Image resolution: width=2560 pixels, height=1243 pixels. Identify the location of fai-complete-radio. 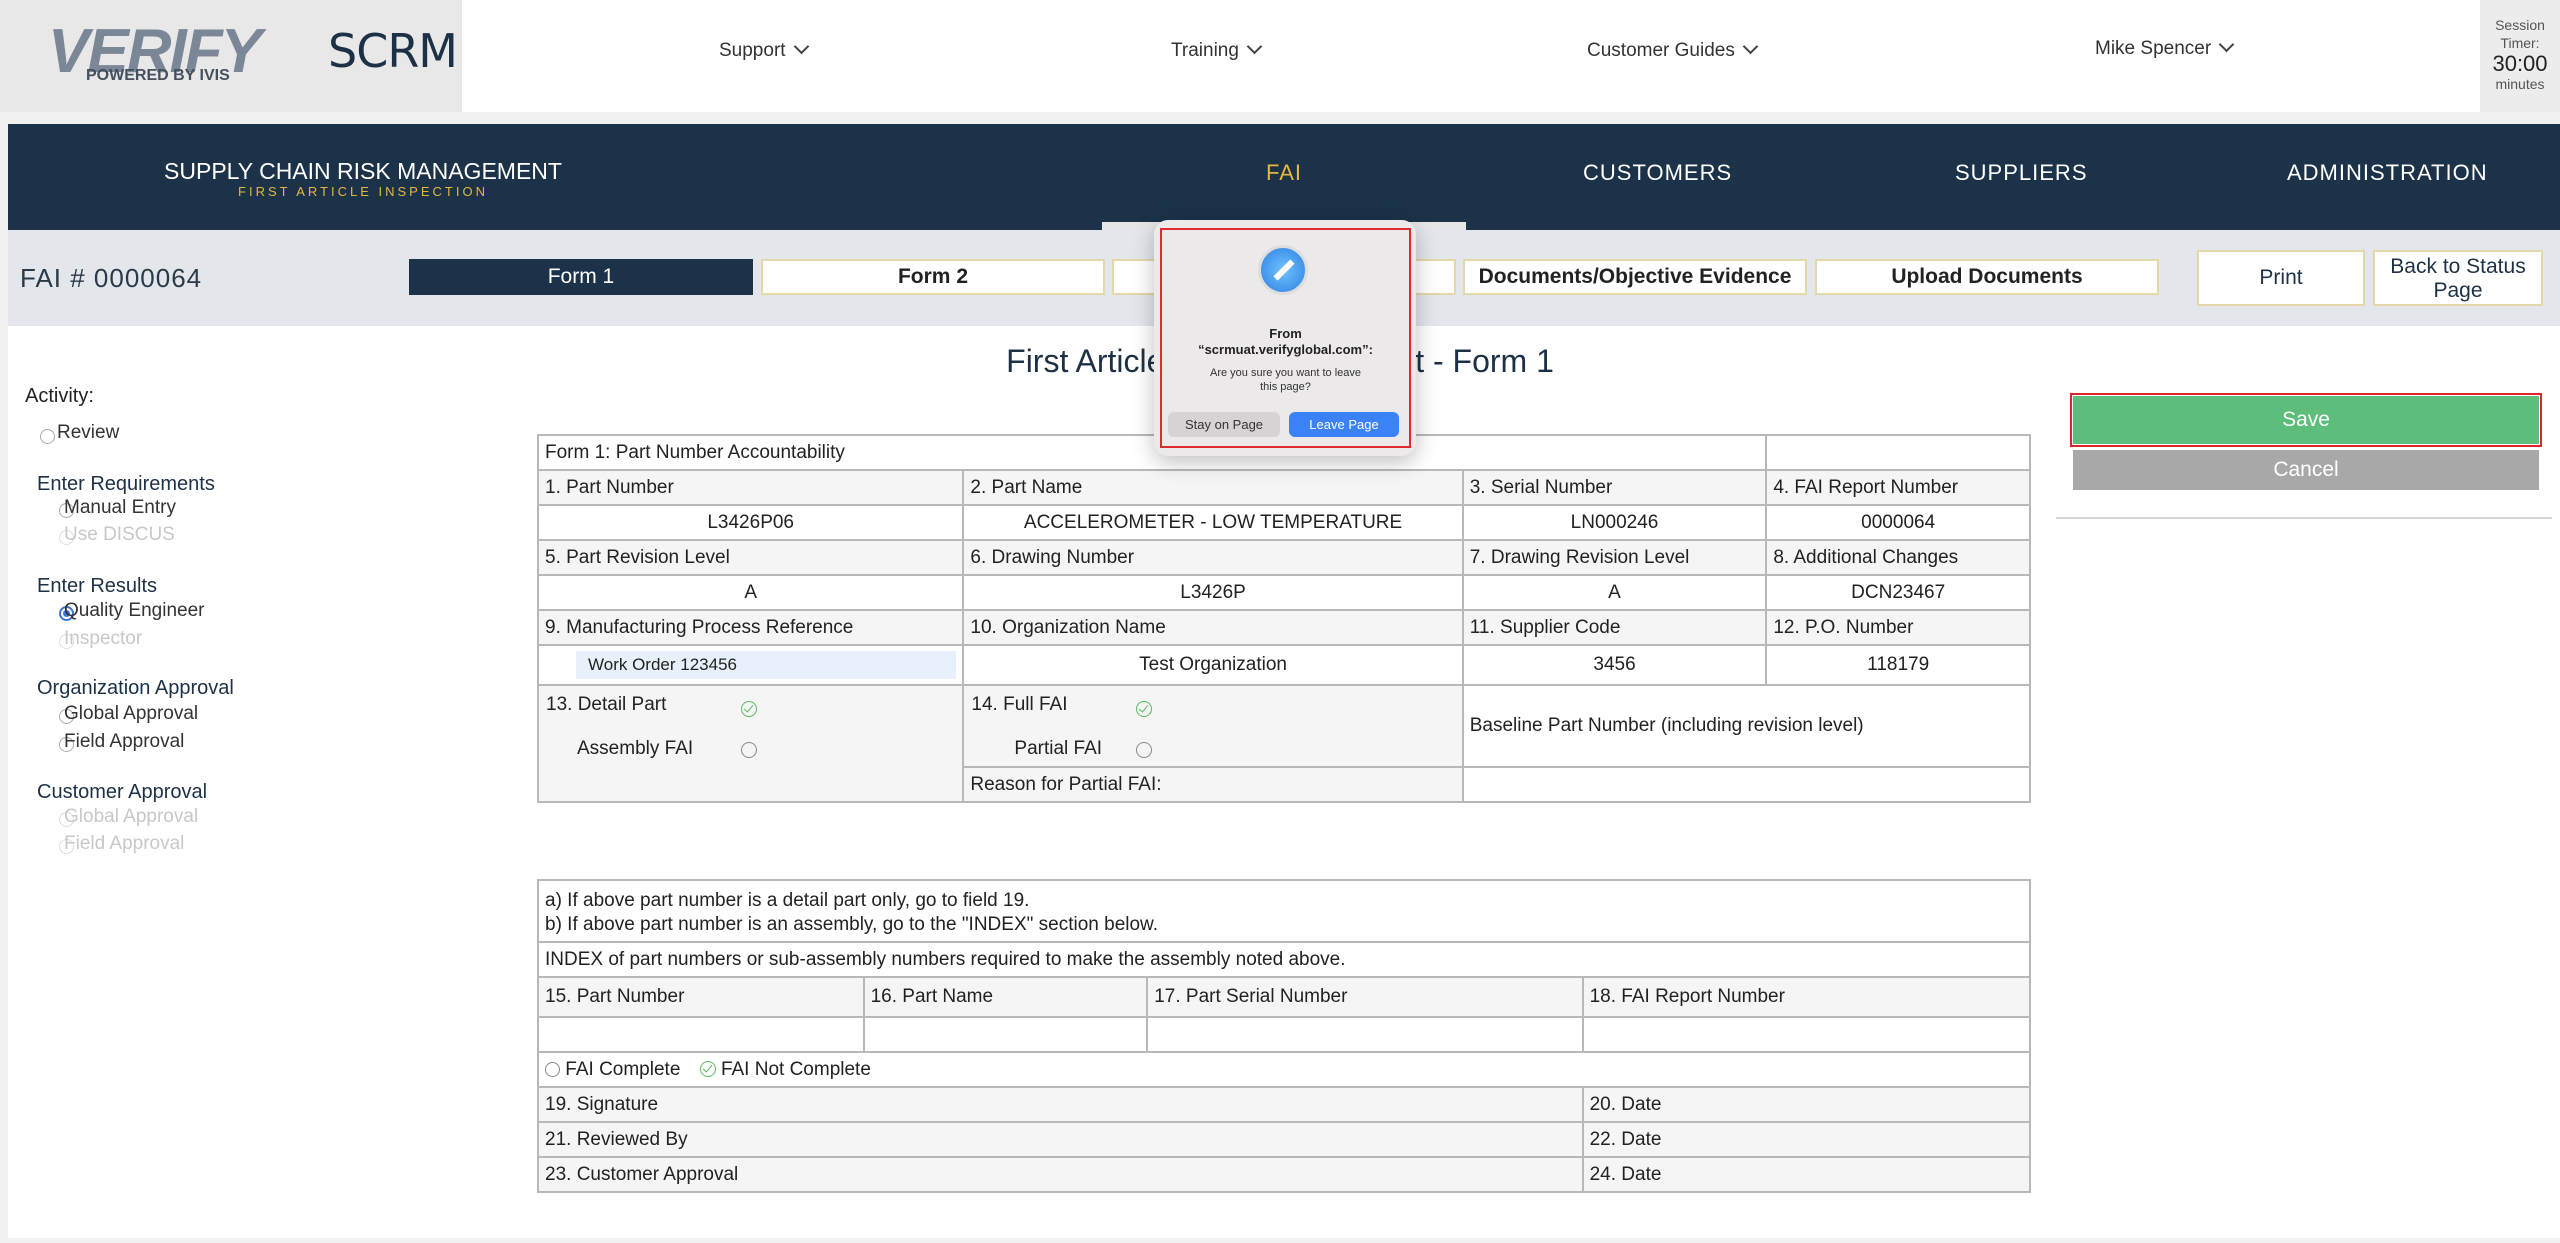
(552, 1069).